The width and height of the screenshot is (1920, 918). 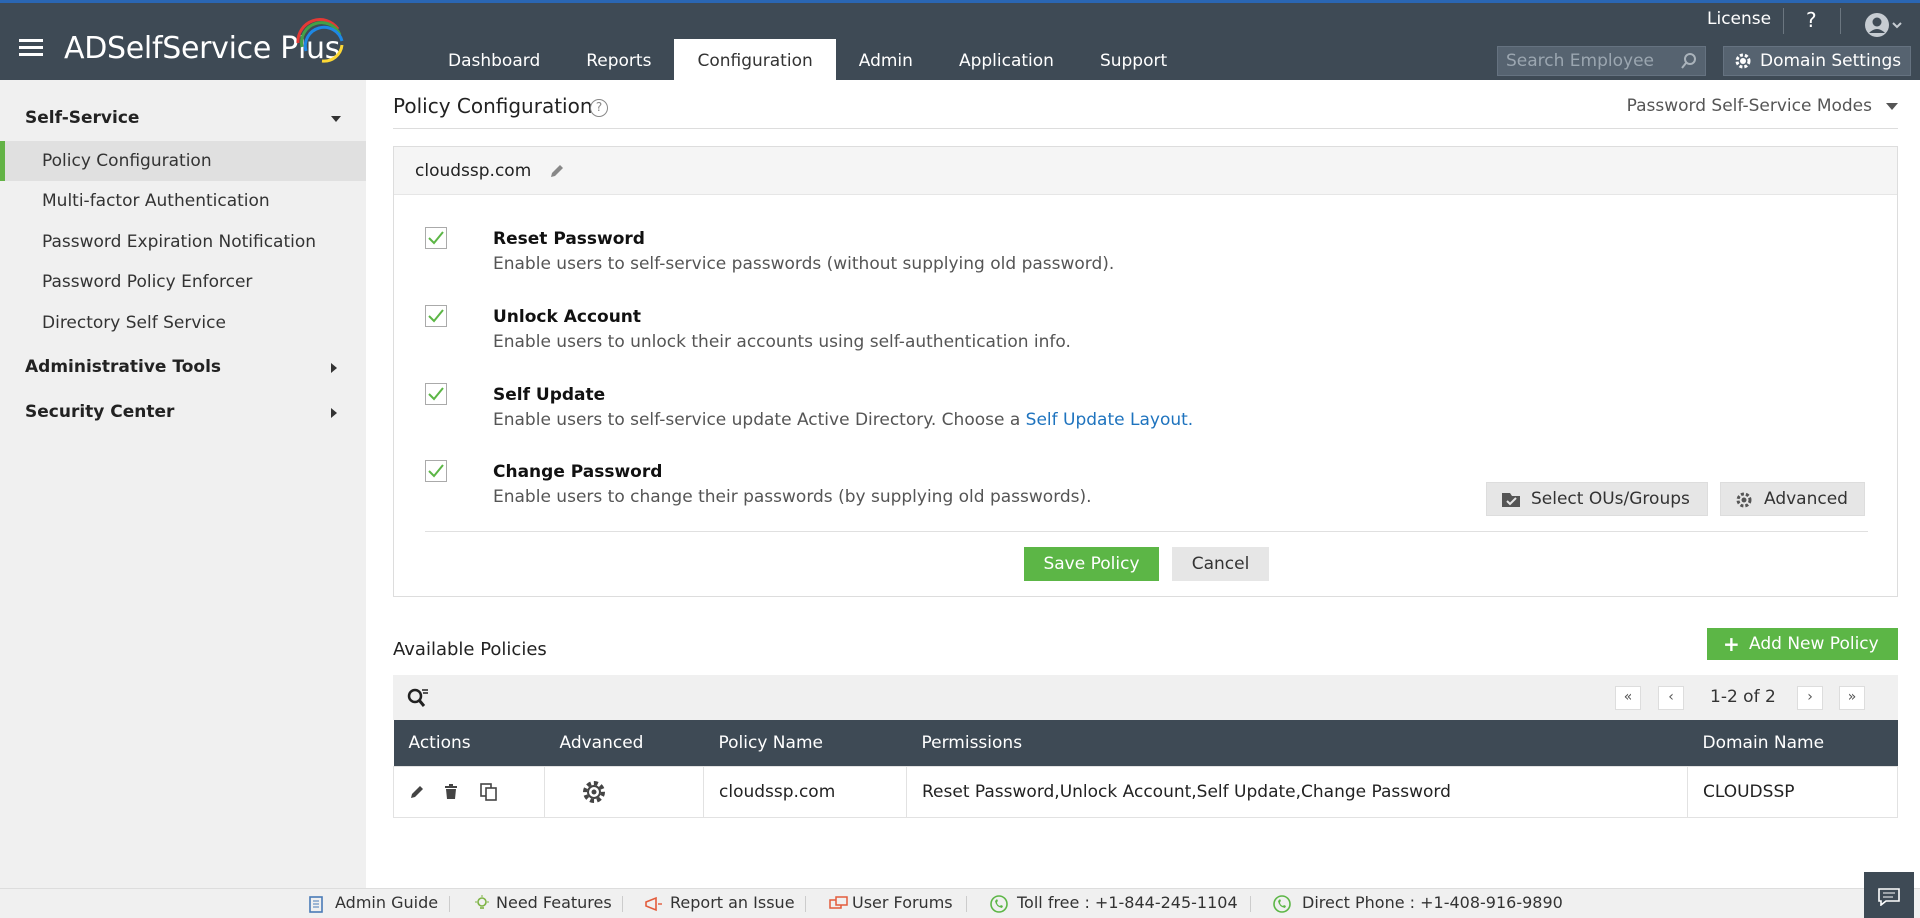 I want to click on tab-support: Support, so click(x=1133, y=61).